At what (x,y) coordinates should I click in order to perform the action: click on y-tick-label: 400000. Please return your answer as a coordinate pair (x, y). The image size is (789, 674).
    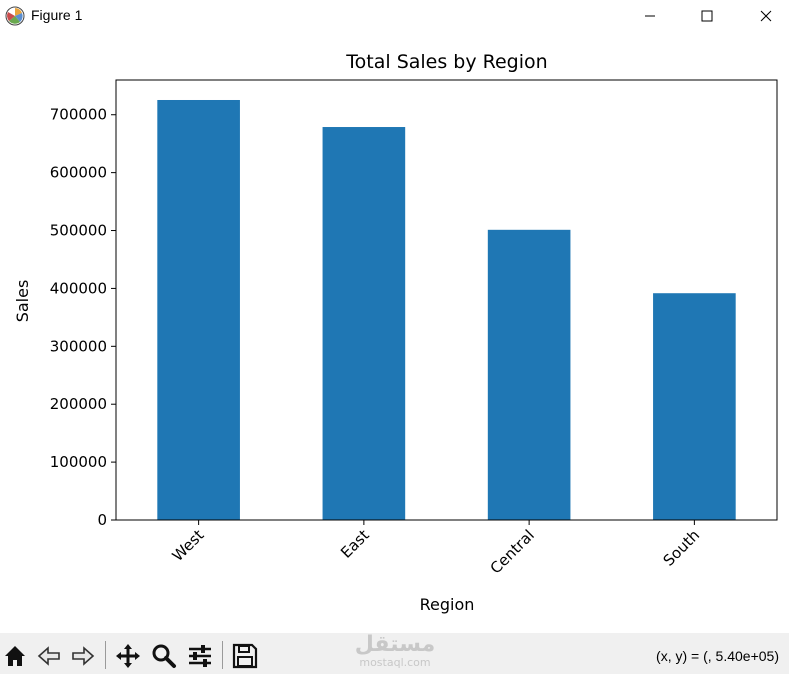
    Looking at the image, I should click on (78, 288).